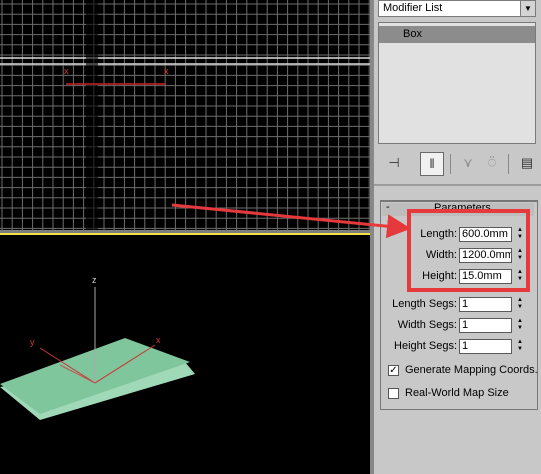 The height and width of the screenshot is (474, 541). Describe the element at coordinates (485, 325) in the screenshot. I see `width-segs-field: 1` at that location.